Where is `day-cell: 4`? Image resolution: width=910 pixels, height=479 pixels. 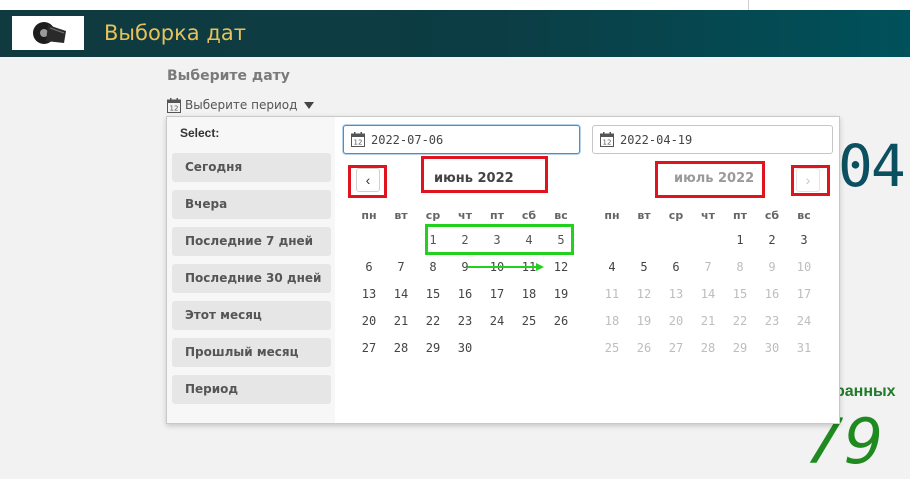 day-cell: 4 is located at coordinates (612, 267).